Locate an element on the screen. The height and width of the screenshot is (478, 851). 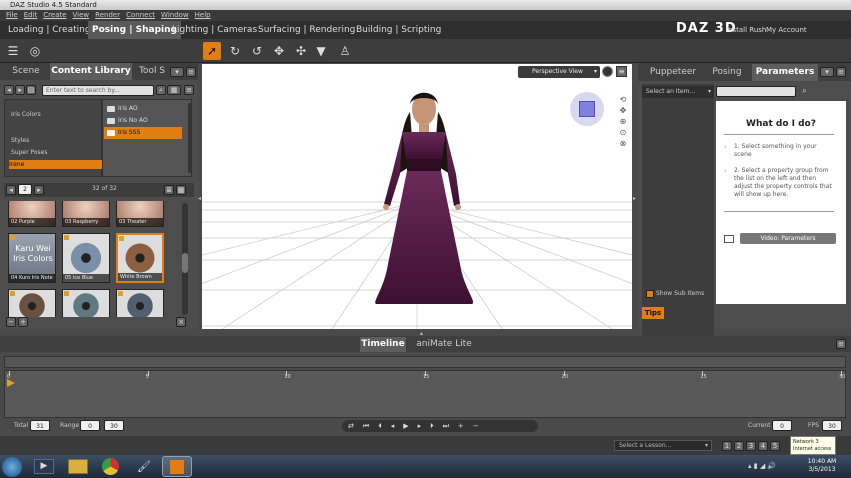
show-sub-items-checkbox is located at coordinates (650, 294).